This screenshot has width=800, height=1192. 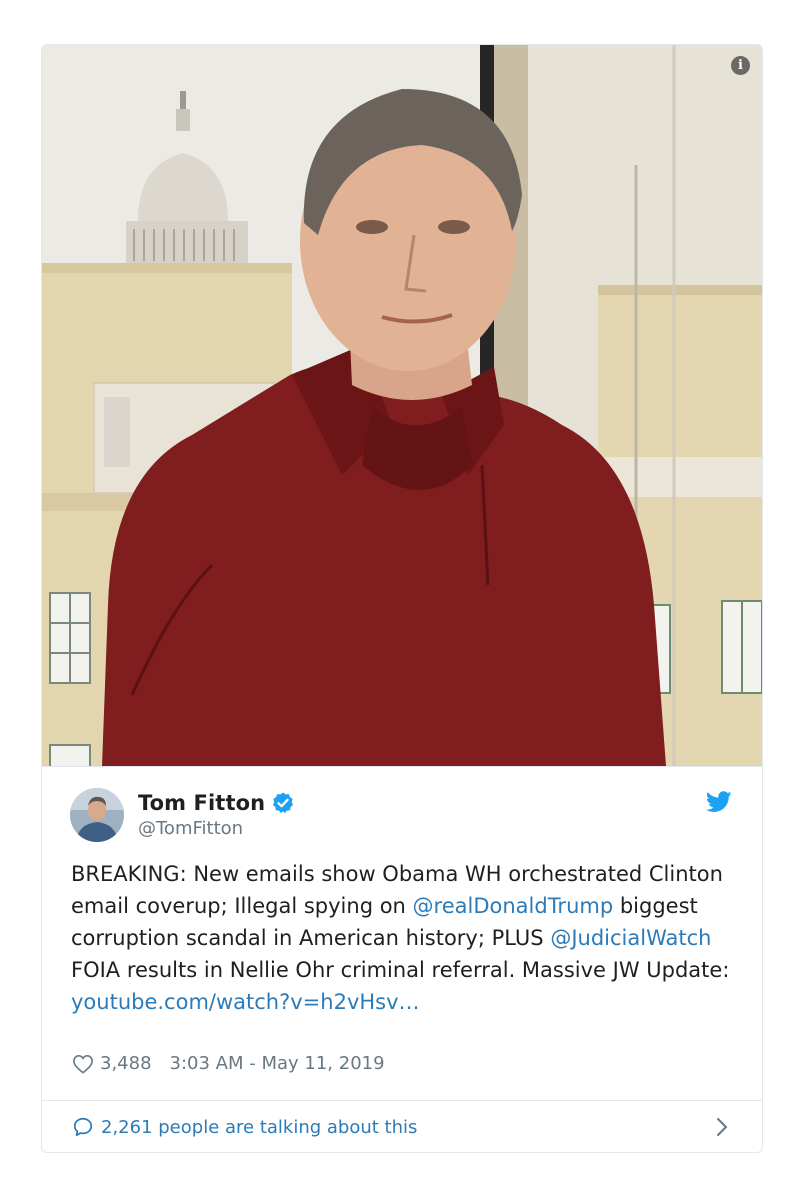 What do you see at coordinates (190, 828) in the screenshot?
I see `author-handle: @TomFitton` at bounding box center [190, 828].